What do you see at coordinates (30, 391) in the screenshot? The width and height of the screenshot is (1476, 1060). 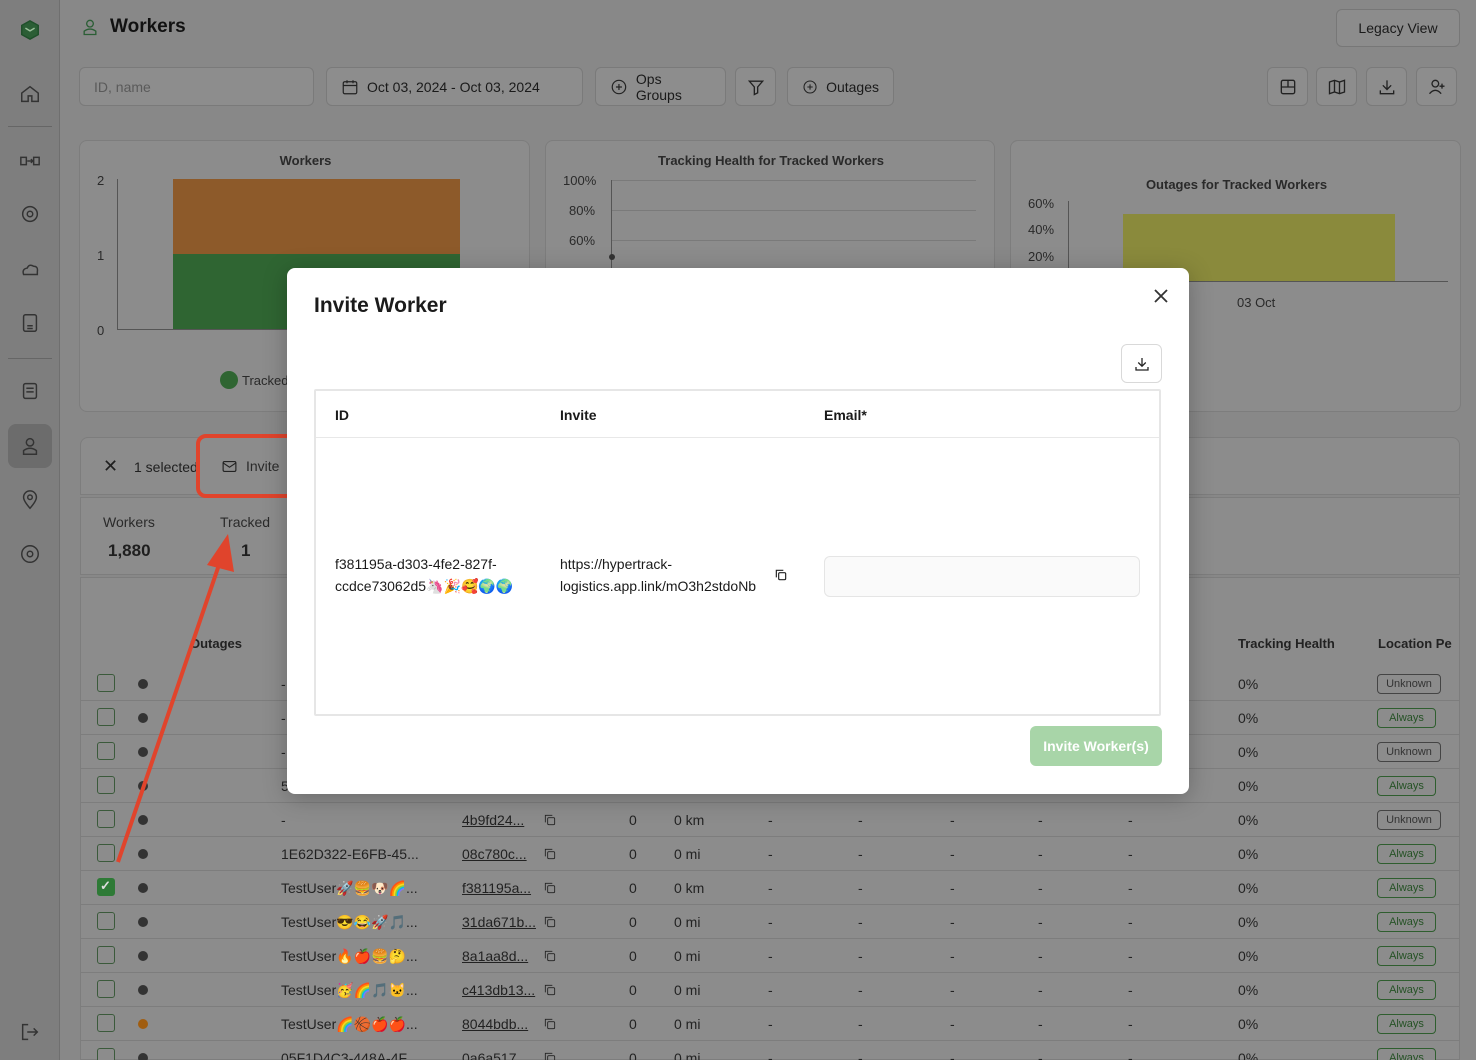 I see `list-icon` at bounding box center [30, 391].